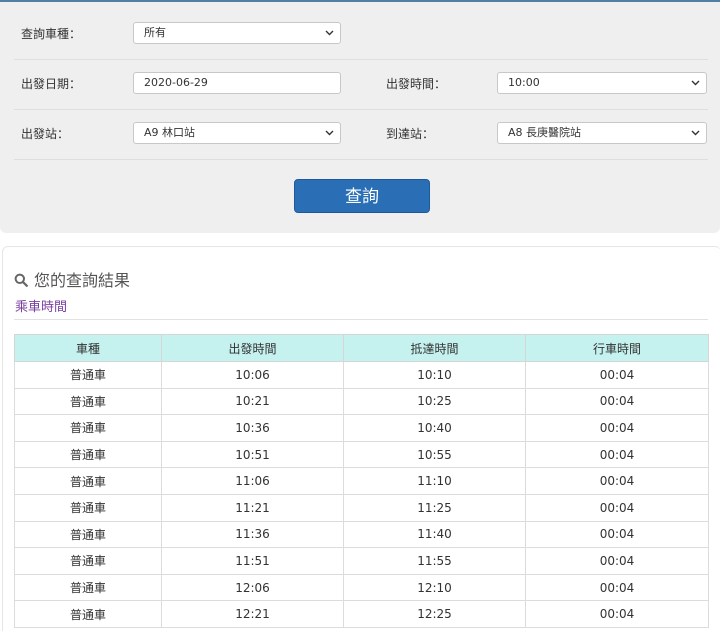 Image resolution: width=720 pixels, height=631 pixels. Describe the element at coordinates (434, 401) in the screenshot. I see `table-cell: 10:25` at that location.